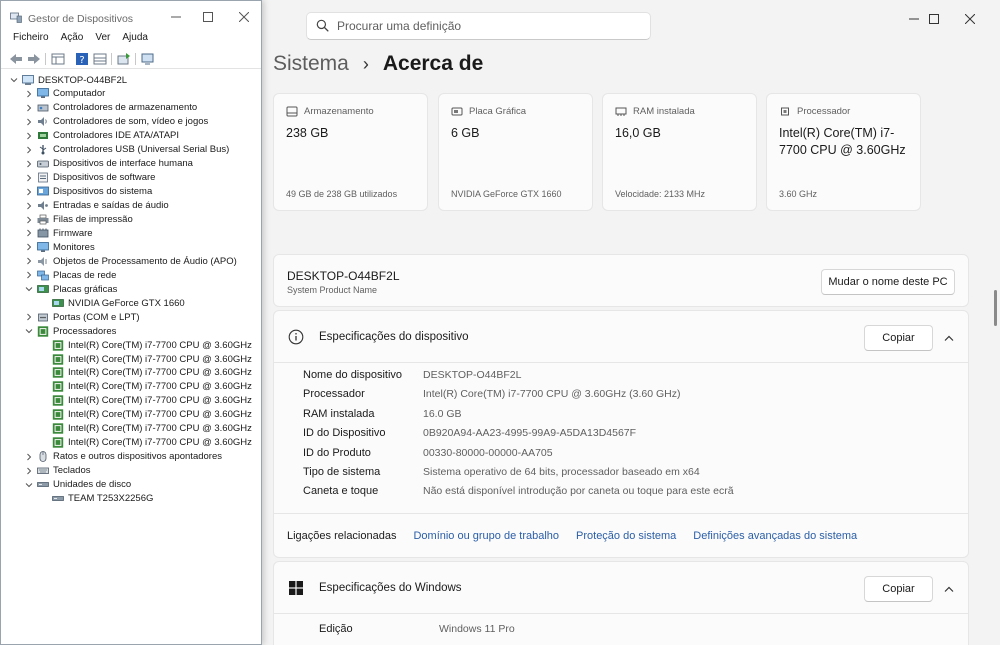 Image resolution: width=1000 pixels, height=645 pixels. I want to click on close-icon, so click(244, 17).